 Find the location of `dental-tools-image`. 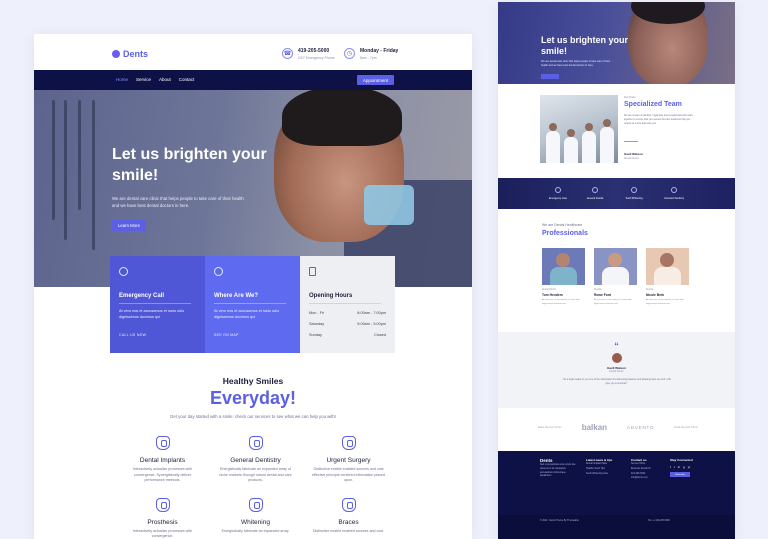

dental-tools-image is located at coordinates (79, 188).